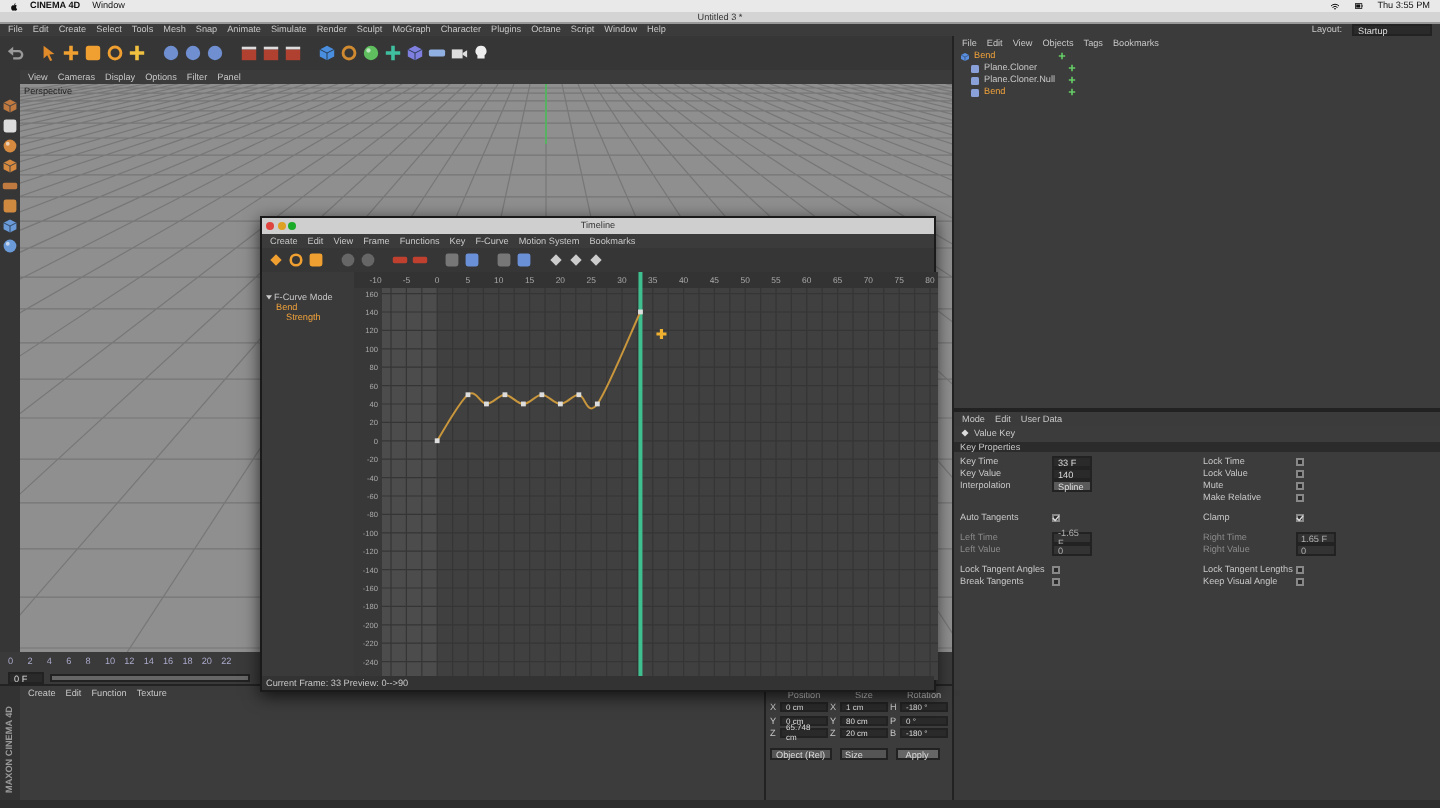 The height and width of the screenshot is (808, 1440). I want to click on z-axis-icon, so click(215, 53).